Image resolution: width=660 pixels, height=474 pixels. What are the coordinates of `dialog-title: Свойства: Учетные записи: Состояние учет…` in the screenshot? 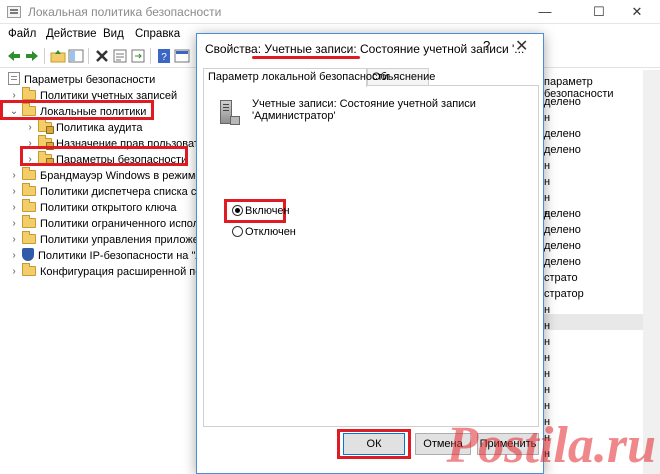 It's located at (365, 49).